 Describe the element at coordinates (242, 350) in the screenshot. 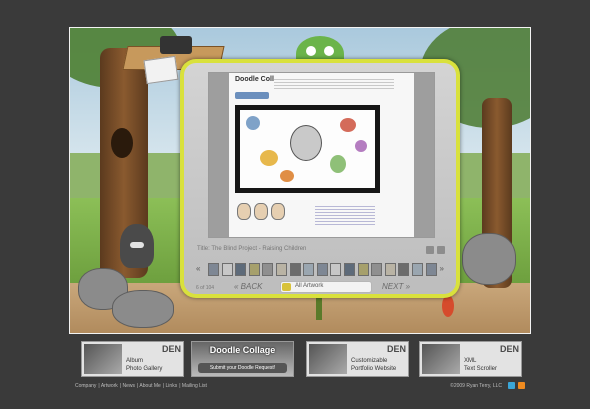

I see `tile-banner-title: Doodle Collage` at that location.